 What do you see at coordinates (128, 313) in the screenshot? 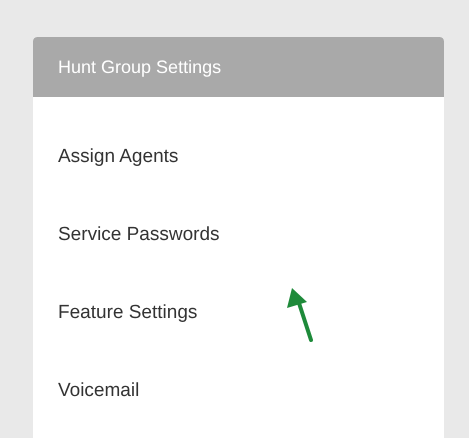
I see `menu-item: Feature Settings` at bounding box center [128, 313].